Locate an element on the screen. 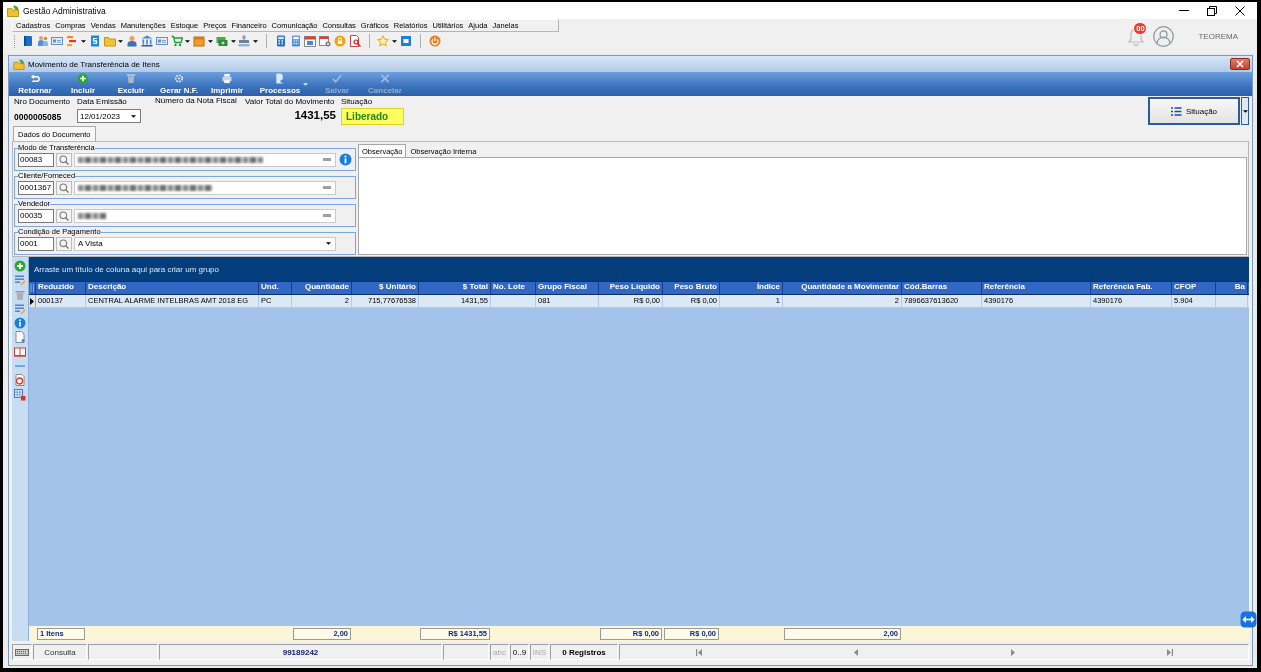  status-button: Situação is located at coordinates (1194, 111).